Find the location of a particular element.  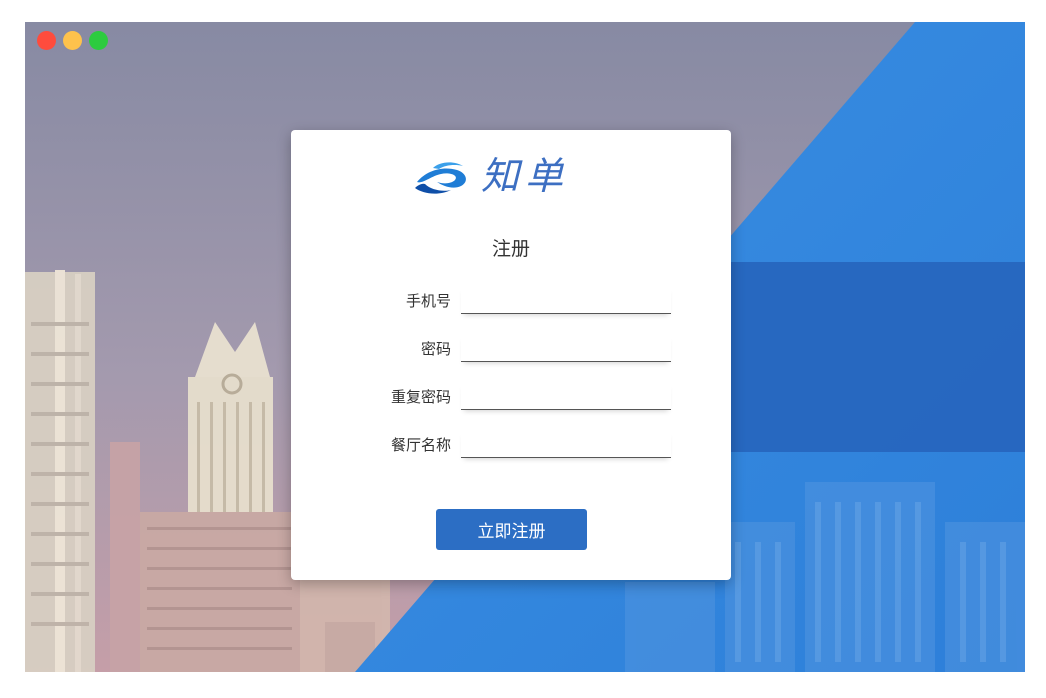

wave-logo-icon is located at coordinates (440, 178).